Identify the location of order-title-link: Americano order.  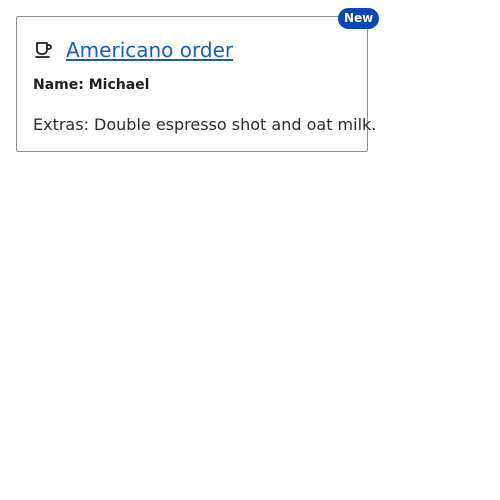
(149, 50).